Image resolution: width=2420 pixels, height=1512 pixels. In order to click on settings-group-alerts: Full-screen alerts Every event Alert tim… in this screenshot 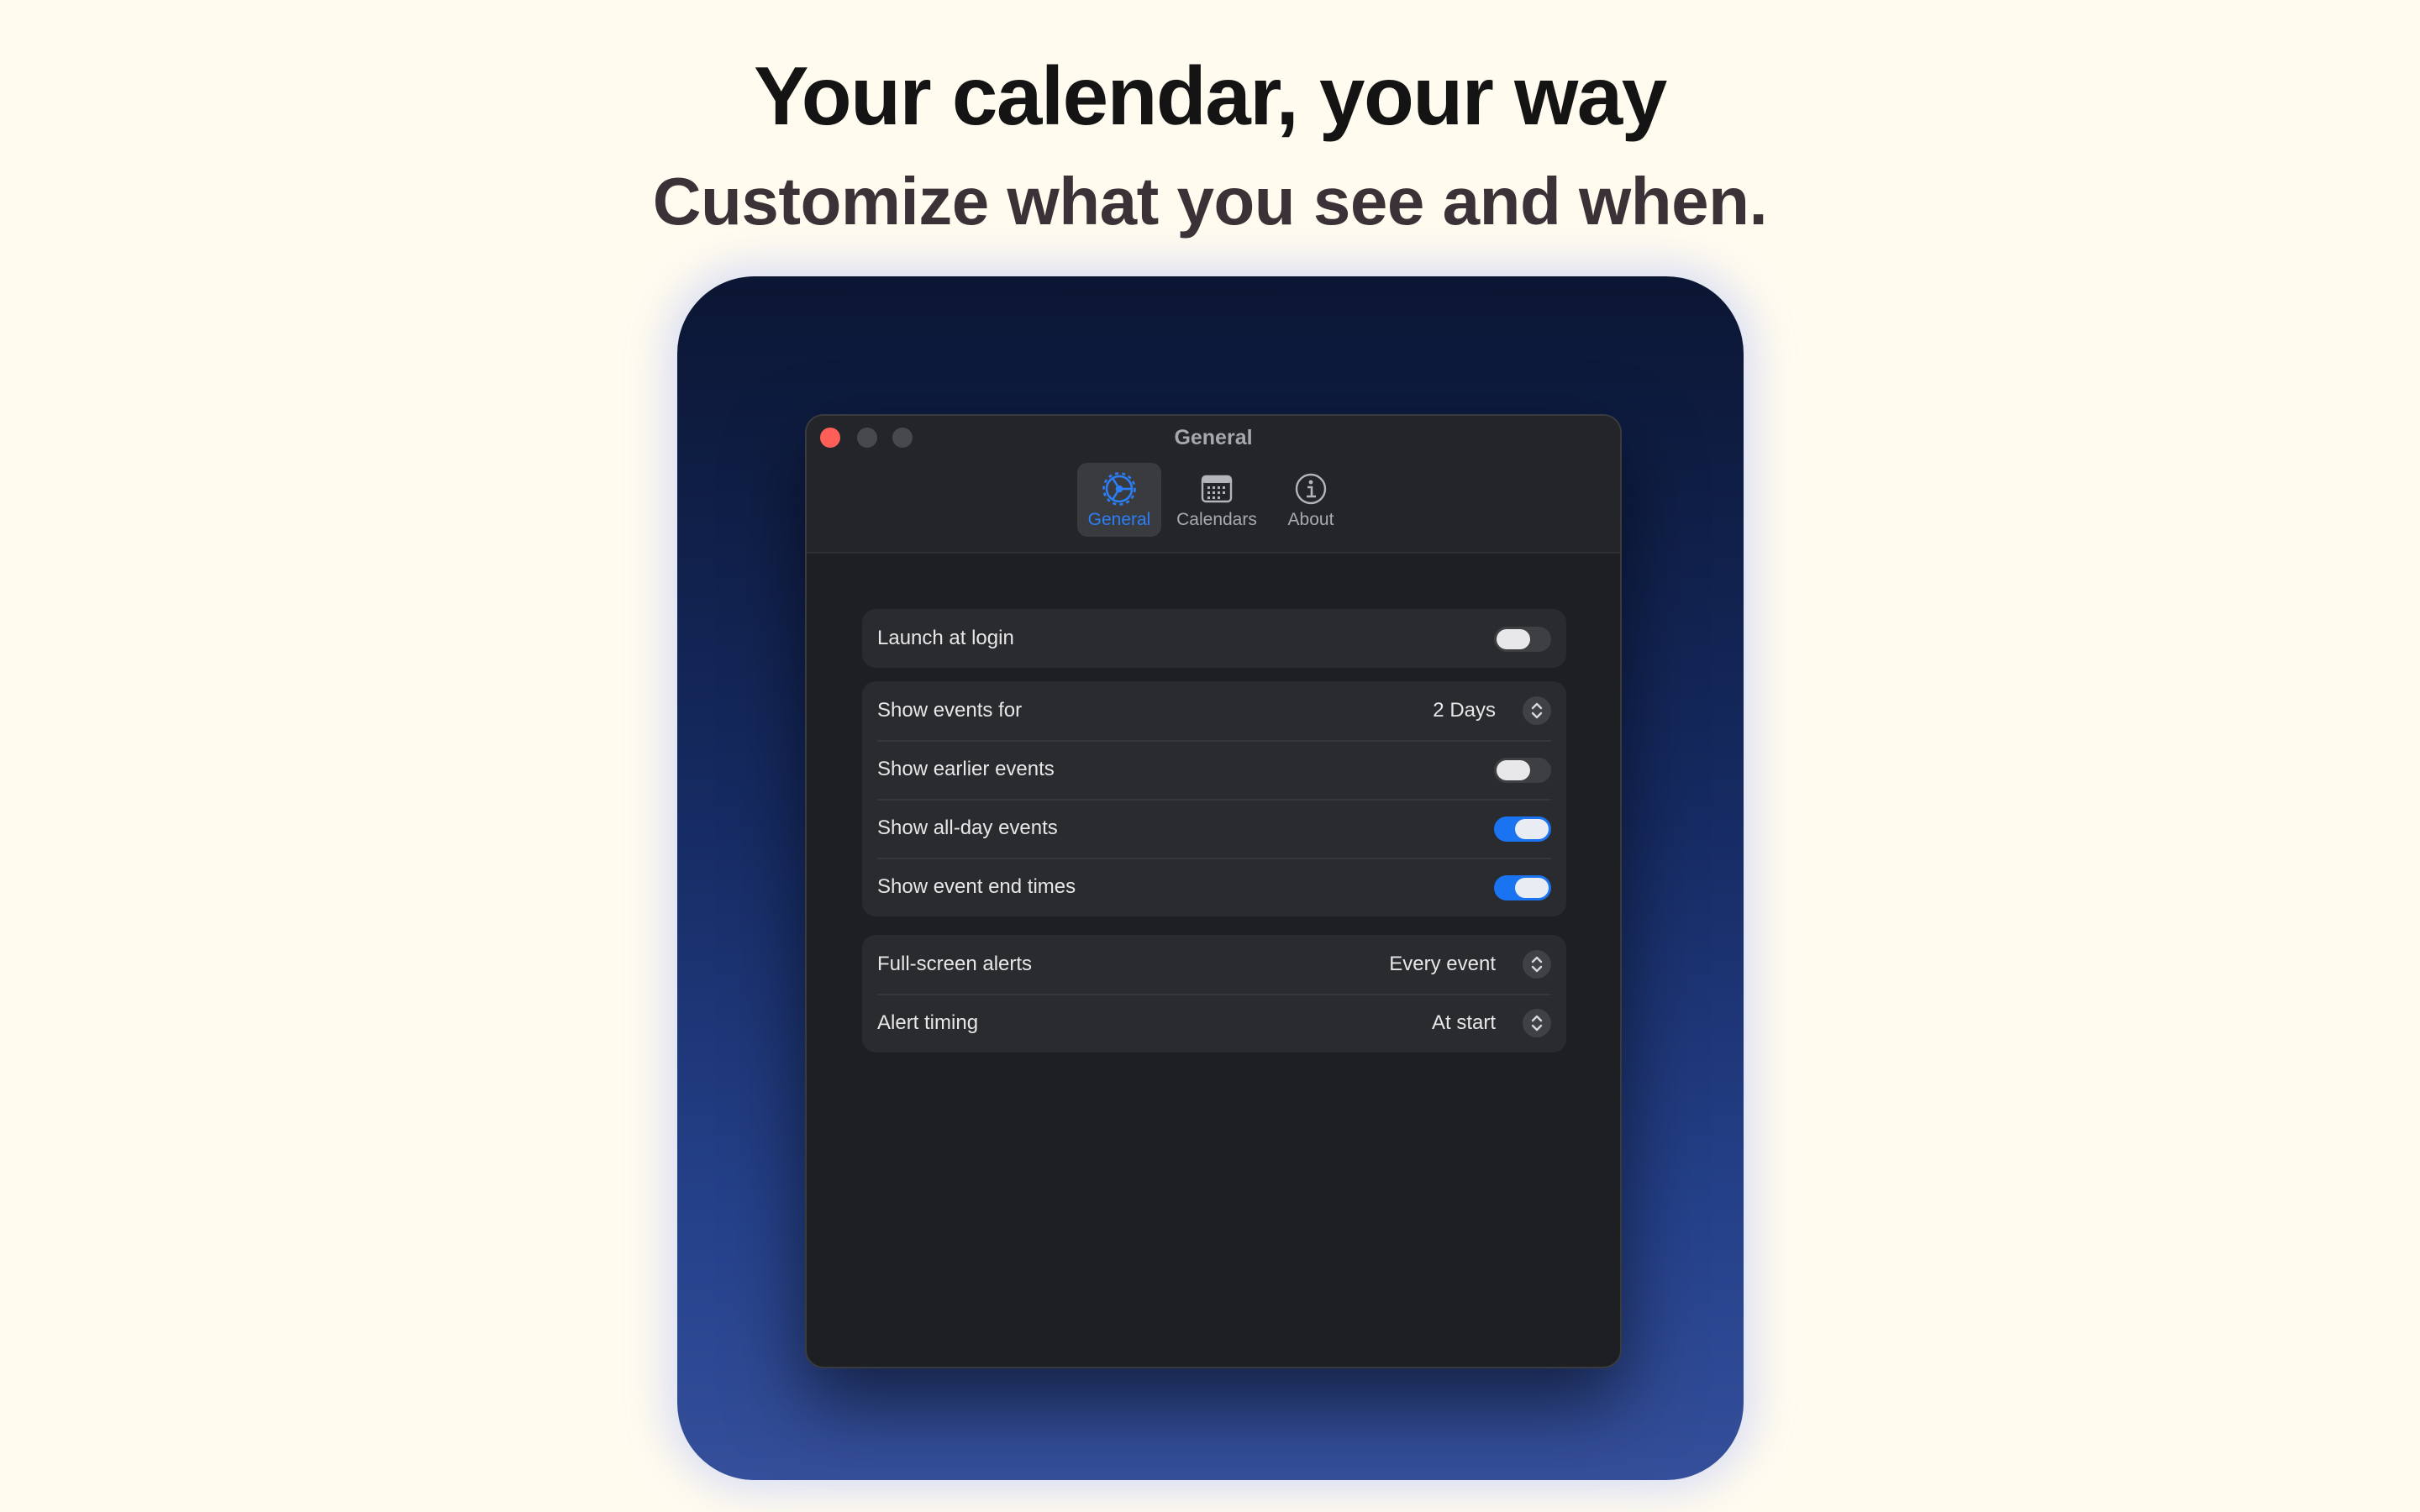, I will do `click(1214, 994)`.